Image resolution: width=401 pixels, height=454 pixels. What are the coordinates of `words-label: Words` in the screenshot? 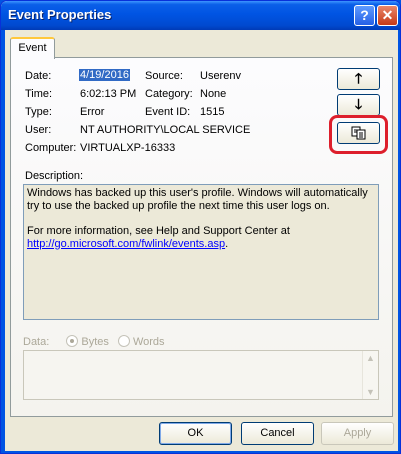 It's located at (148, 342).